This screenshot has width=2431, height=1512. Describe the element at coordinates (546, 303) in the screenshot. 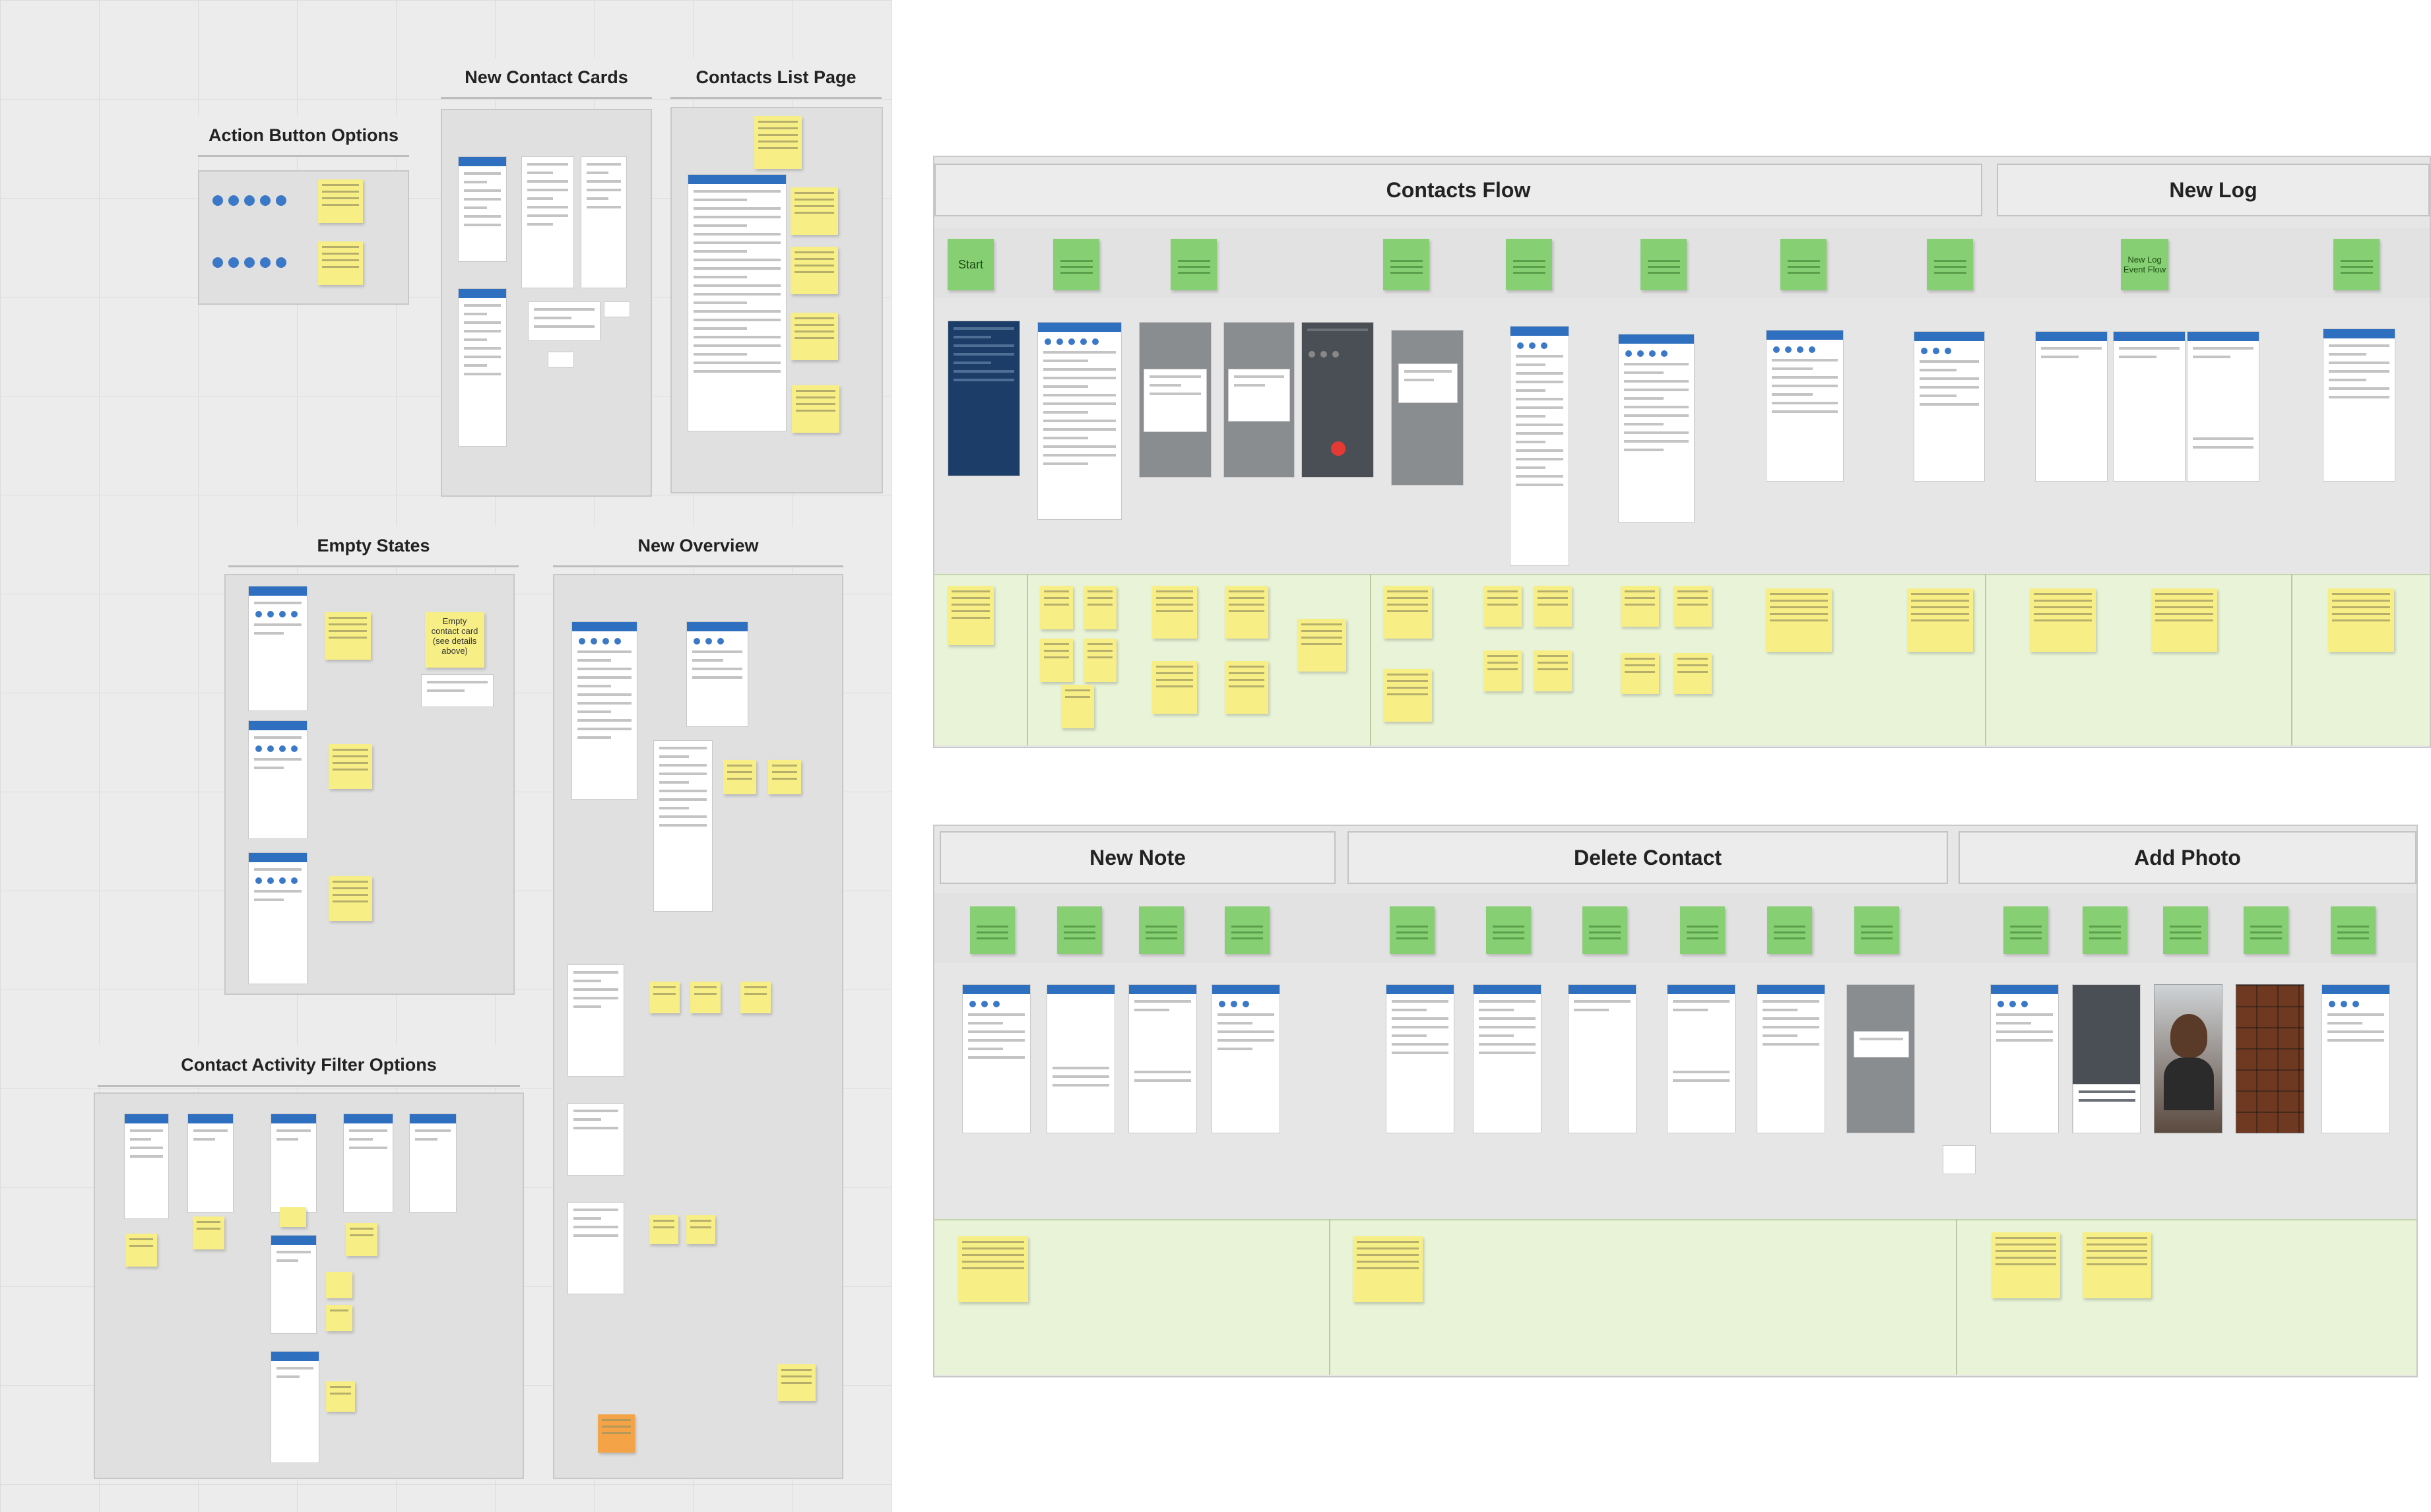

I see `frame-new-contact-cards` at that location.